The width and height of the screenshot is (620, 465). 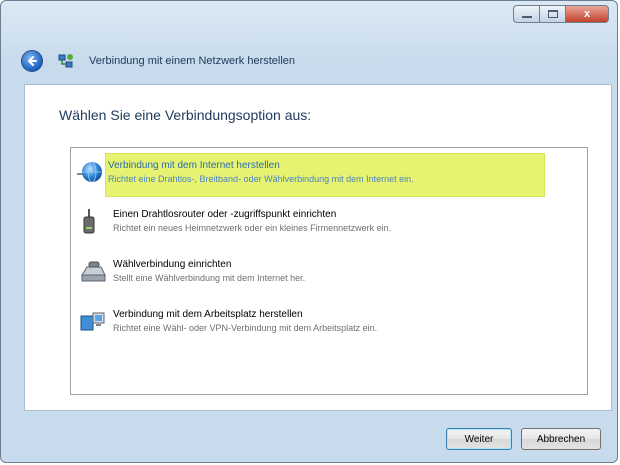 What do you see at coordinates (172, 264) in the screenshot?
I see `option-title: Wählverbindung einrichten` at bounding box center [172, 264].